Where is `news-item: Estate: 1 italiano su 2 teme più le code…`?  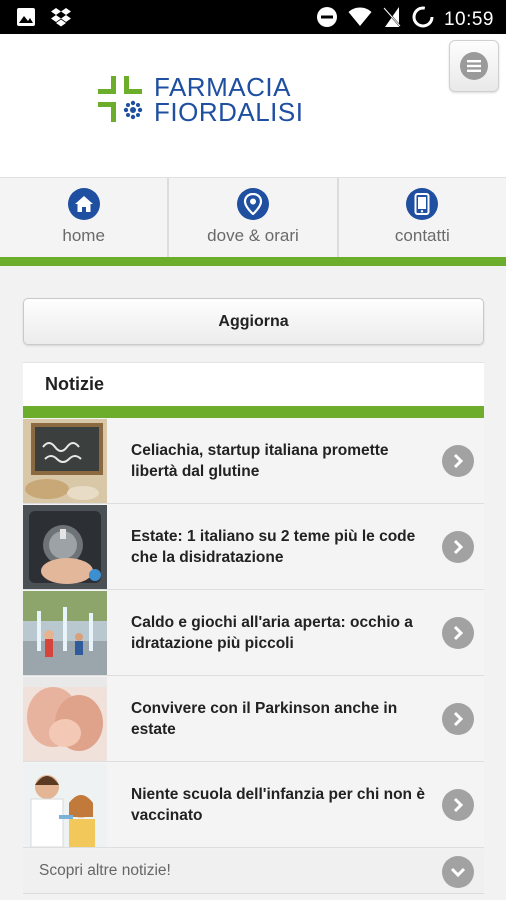 news-item: Estate: 1 italiano su 2 teme più le code… is located at coordinates (253, 547).